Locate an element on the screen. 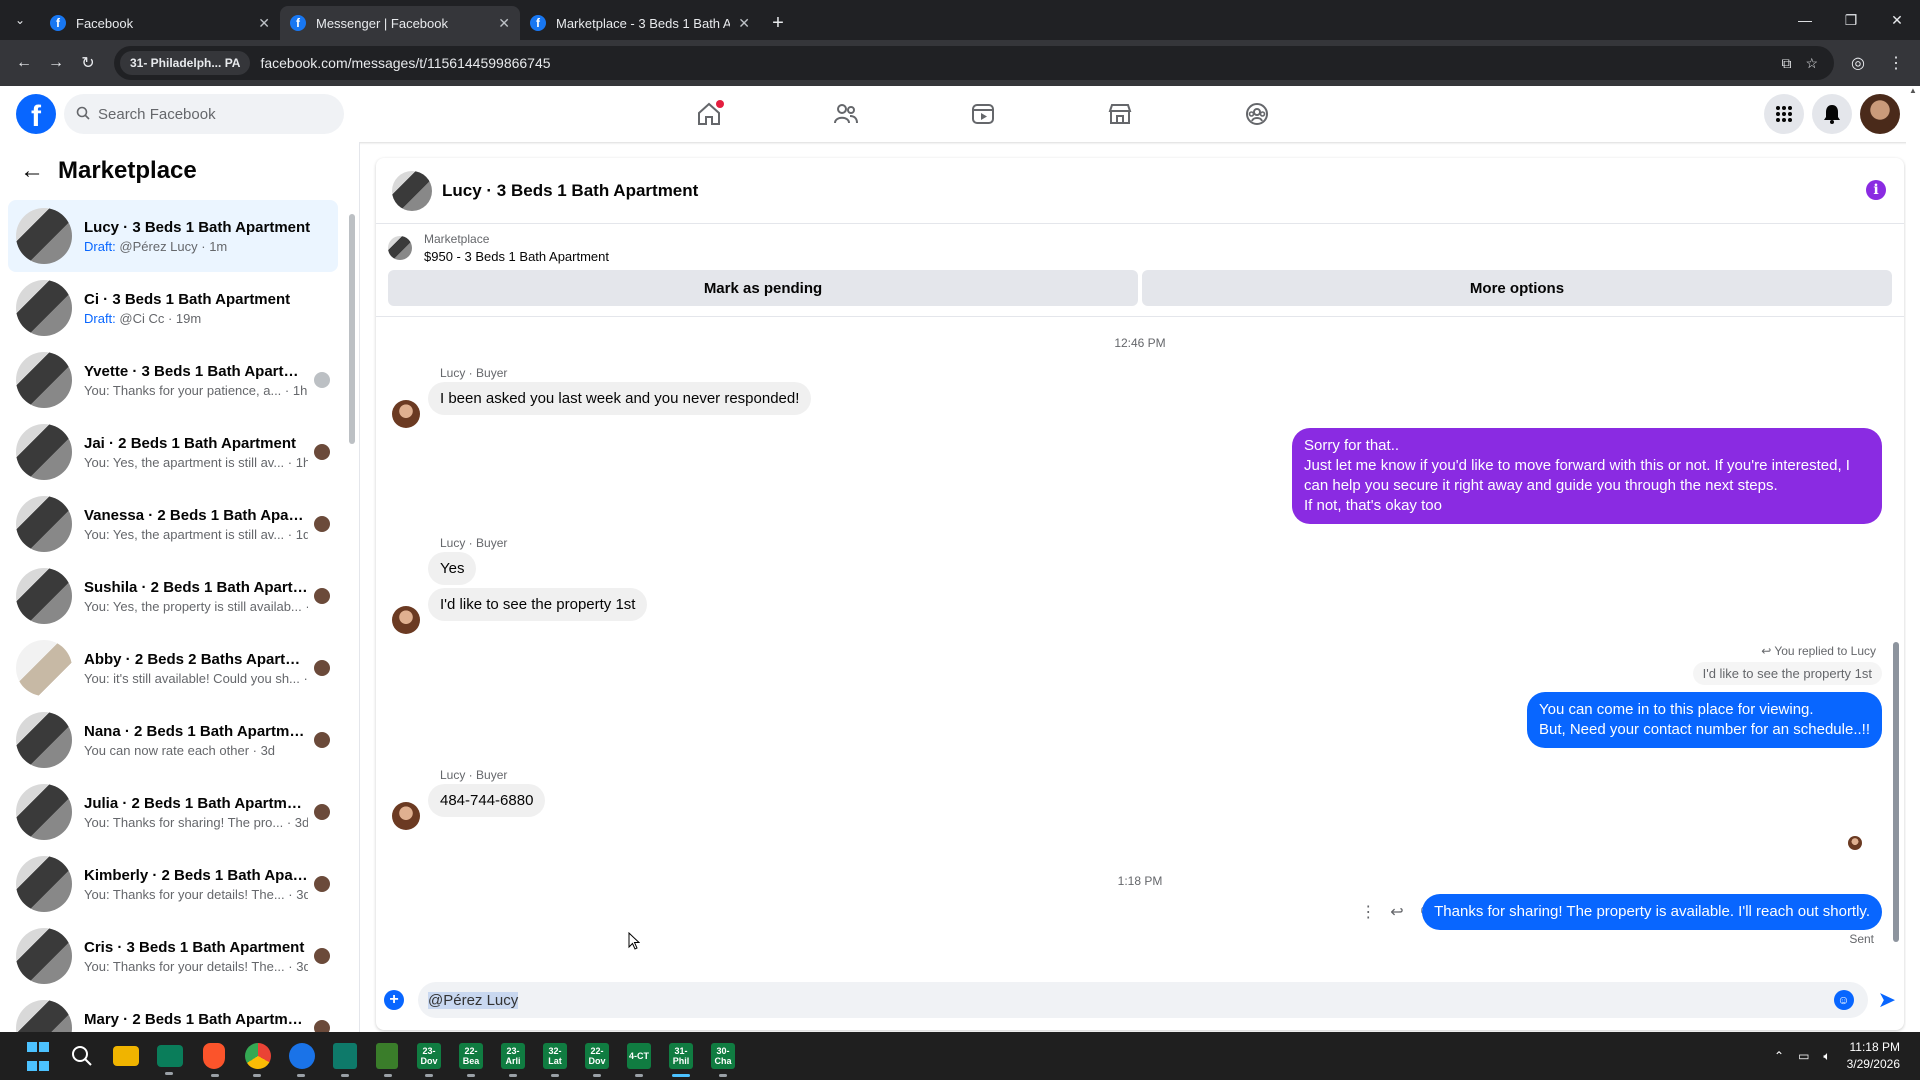  message-bubble-incoming: Yes is located at coordinates (452, 568).